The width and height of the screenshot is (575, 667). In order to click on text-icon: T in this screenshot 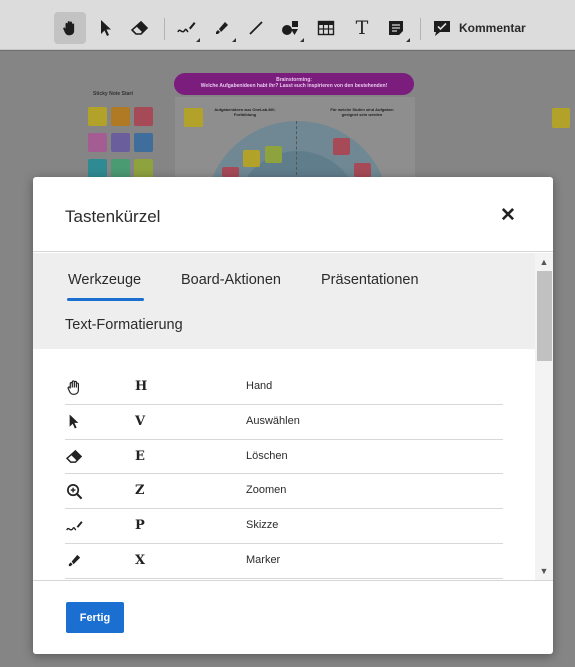, I will do `click(362, 28)`.